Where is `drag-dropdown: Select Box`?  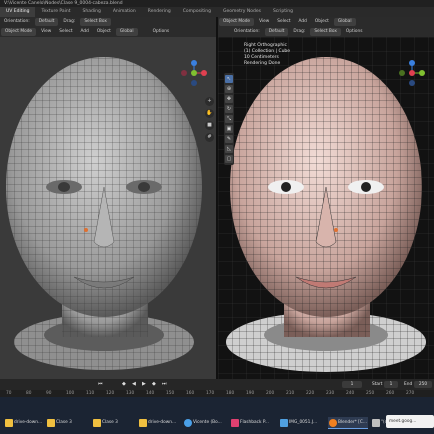
drag-dropdown: Select Box is located at coordinates (95, 22).